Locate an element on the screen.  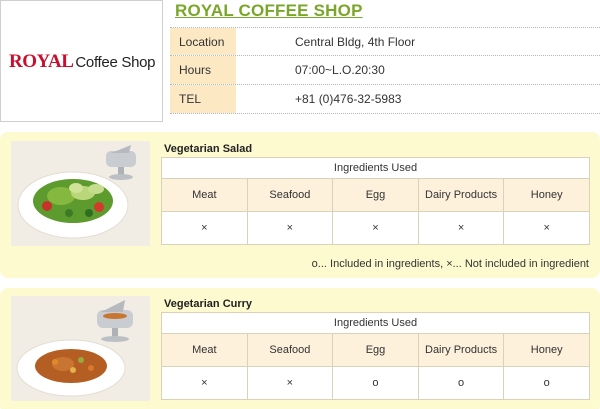
logo-panel: ROYAL Coffee Shop is located at coordinates (81, 61).